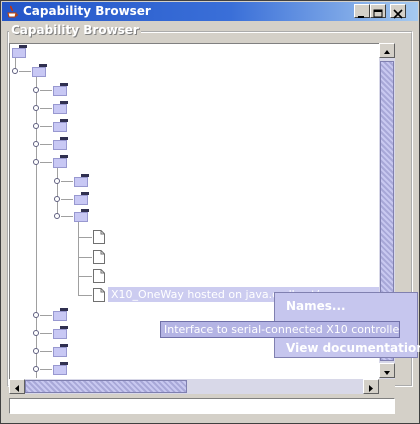 Image resolution: width=420 pixels, height=424 pixels. Describe the element at coordinates (378, 11) in the screenshot. I see `maximize-button` at that location.